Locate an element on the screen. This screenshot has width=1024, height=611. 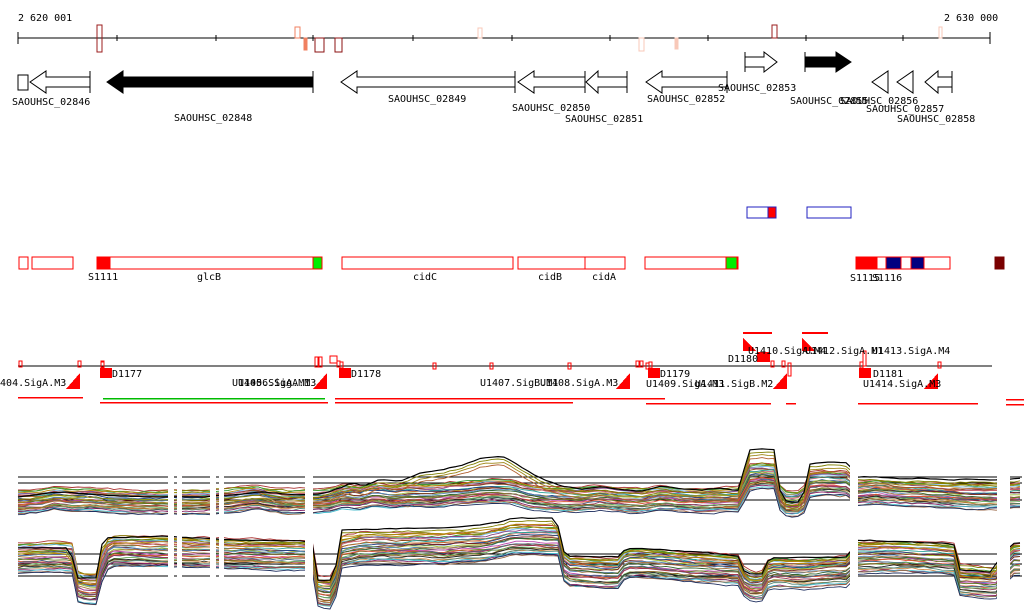
predicted-operon-segment is located at coordinates (772, 212).